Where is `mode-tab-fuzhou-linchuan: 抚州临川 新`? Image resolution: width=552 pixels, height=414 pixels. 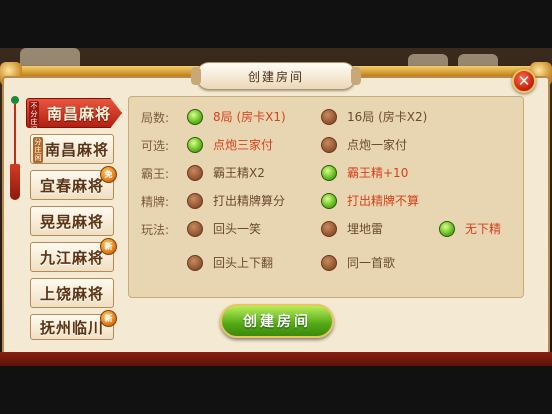 mode-tab-fuzhou-linchuan: 抚州临川 新 is located at coordinates (73, 325).